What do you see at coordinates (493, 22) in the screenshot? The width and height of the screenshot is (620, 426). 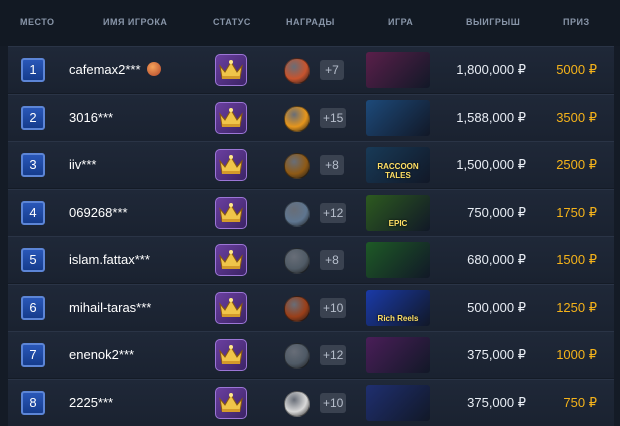 I see `header-winnings: Выигрыш` at bounding box center [493, 22].